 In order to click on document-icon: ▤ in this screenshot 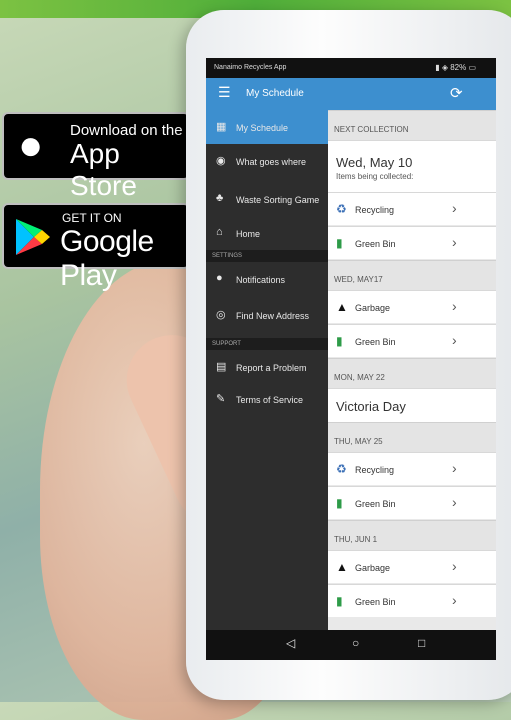, I will do `click(221, 367)`.